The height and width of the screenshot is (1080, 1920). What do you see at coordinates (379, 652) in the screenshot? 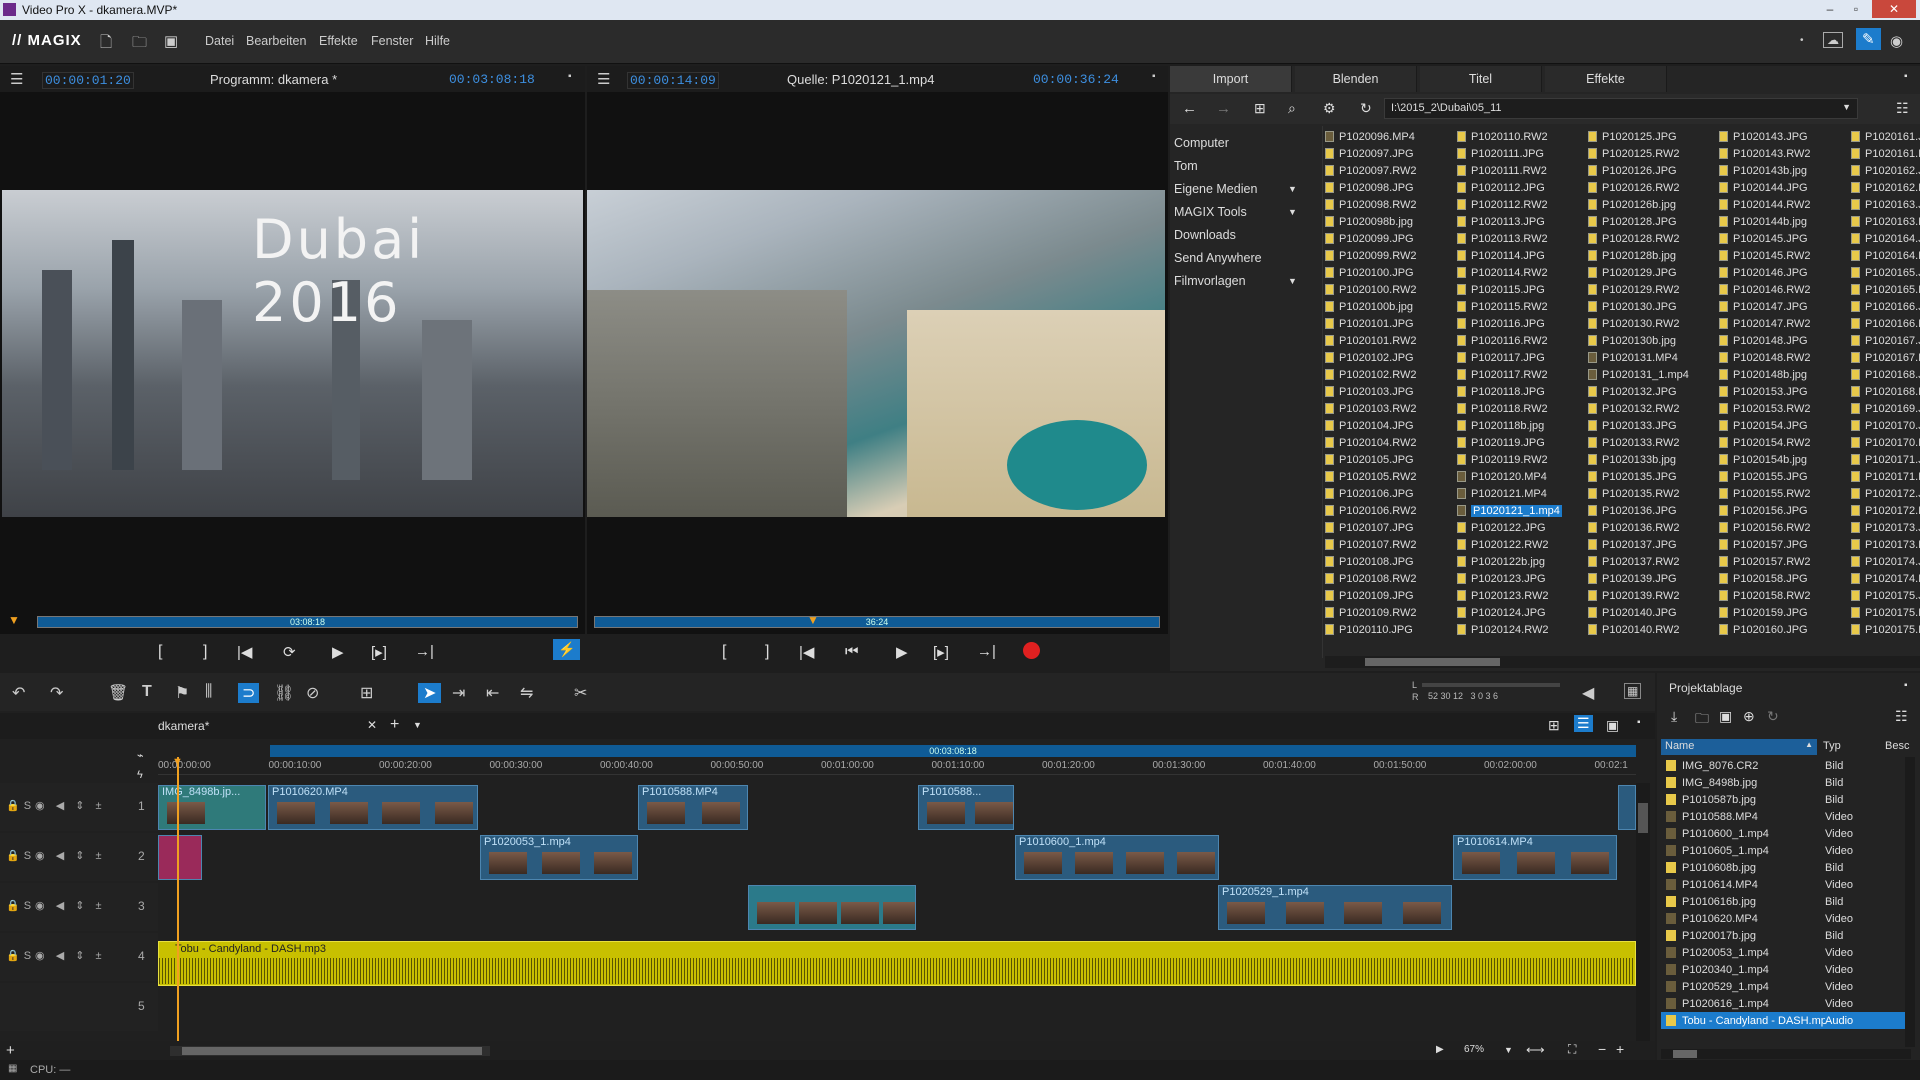
I see `next-marker-icon: [▸]` at bounding box center [379, 652].